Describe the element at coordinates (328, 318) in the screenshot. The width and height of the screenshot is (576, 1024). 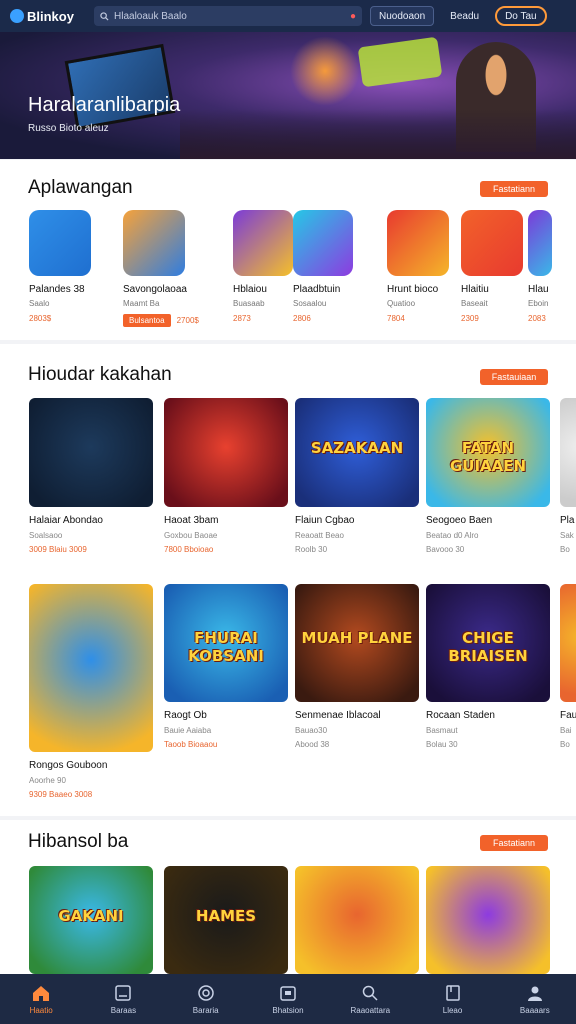
I see `app-price-row: 2806` at that location.